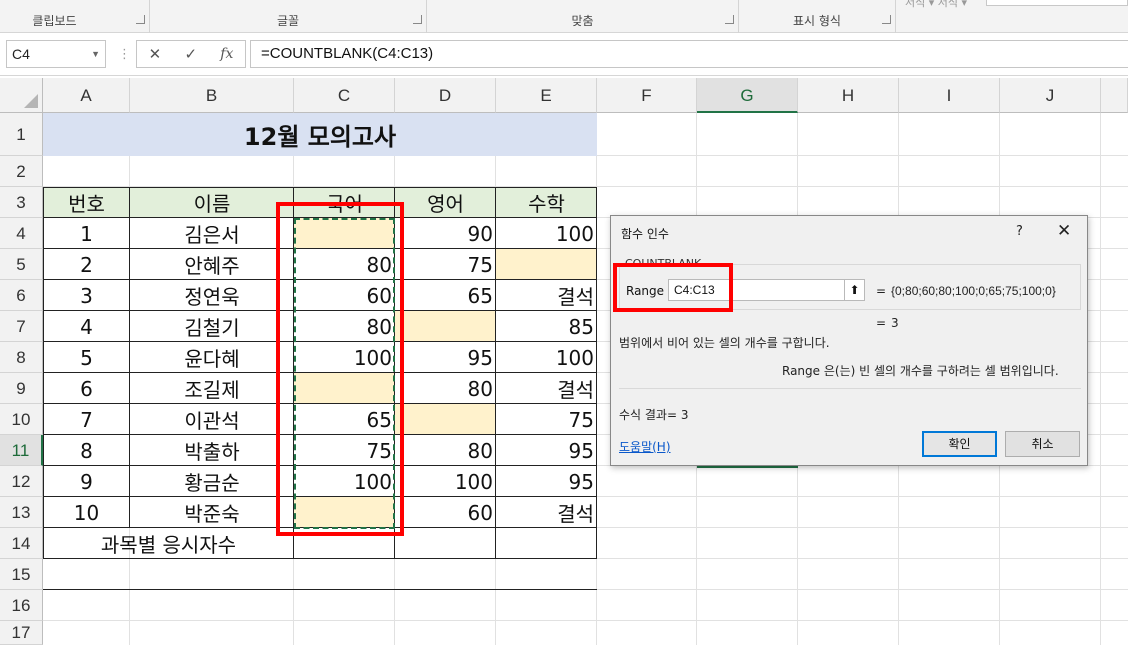  Describe the element at coordinates (21, 357) in the screenshot. I see `row-header-8: 8` at that location.